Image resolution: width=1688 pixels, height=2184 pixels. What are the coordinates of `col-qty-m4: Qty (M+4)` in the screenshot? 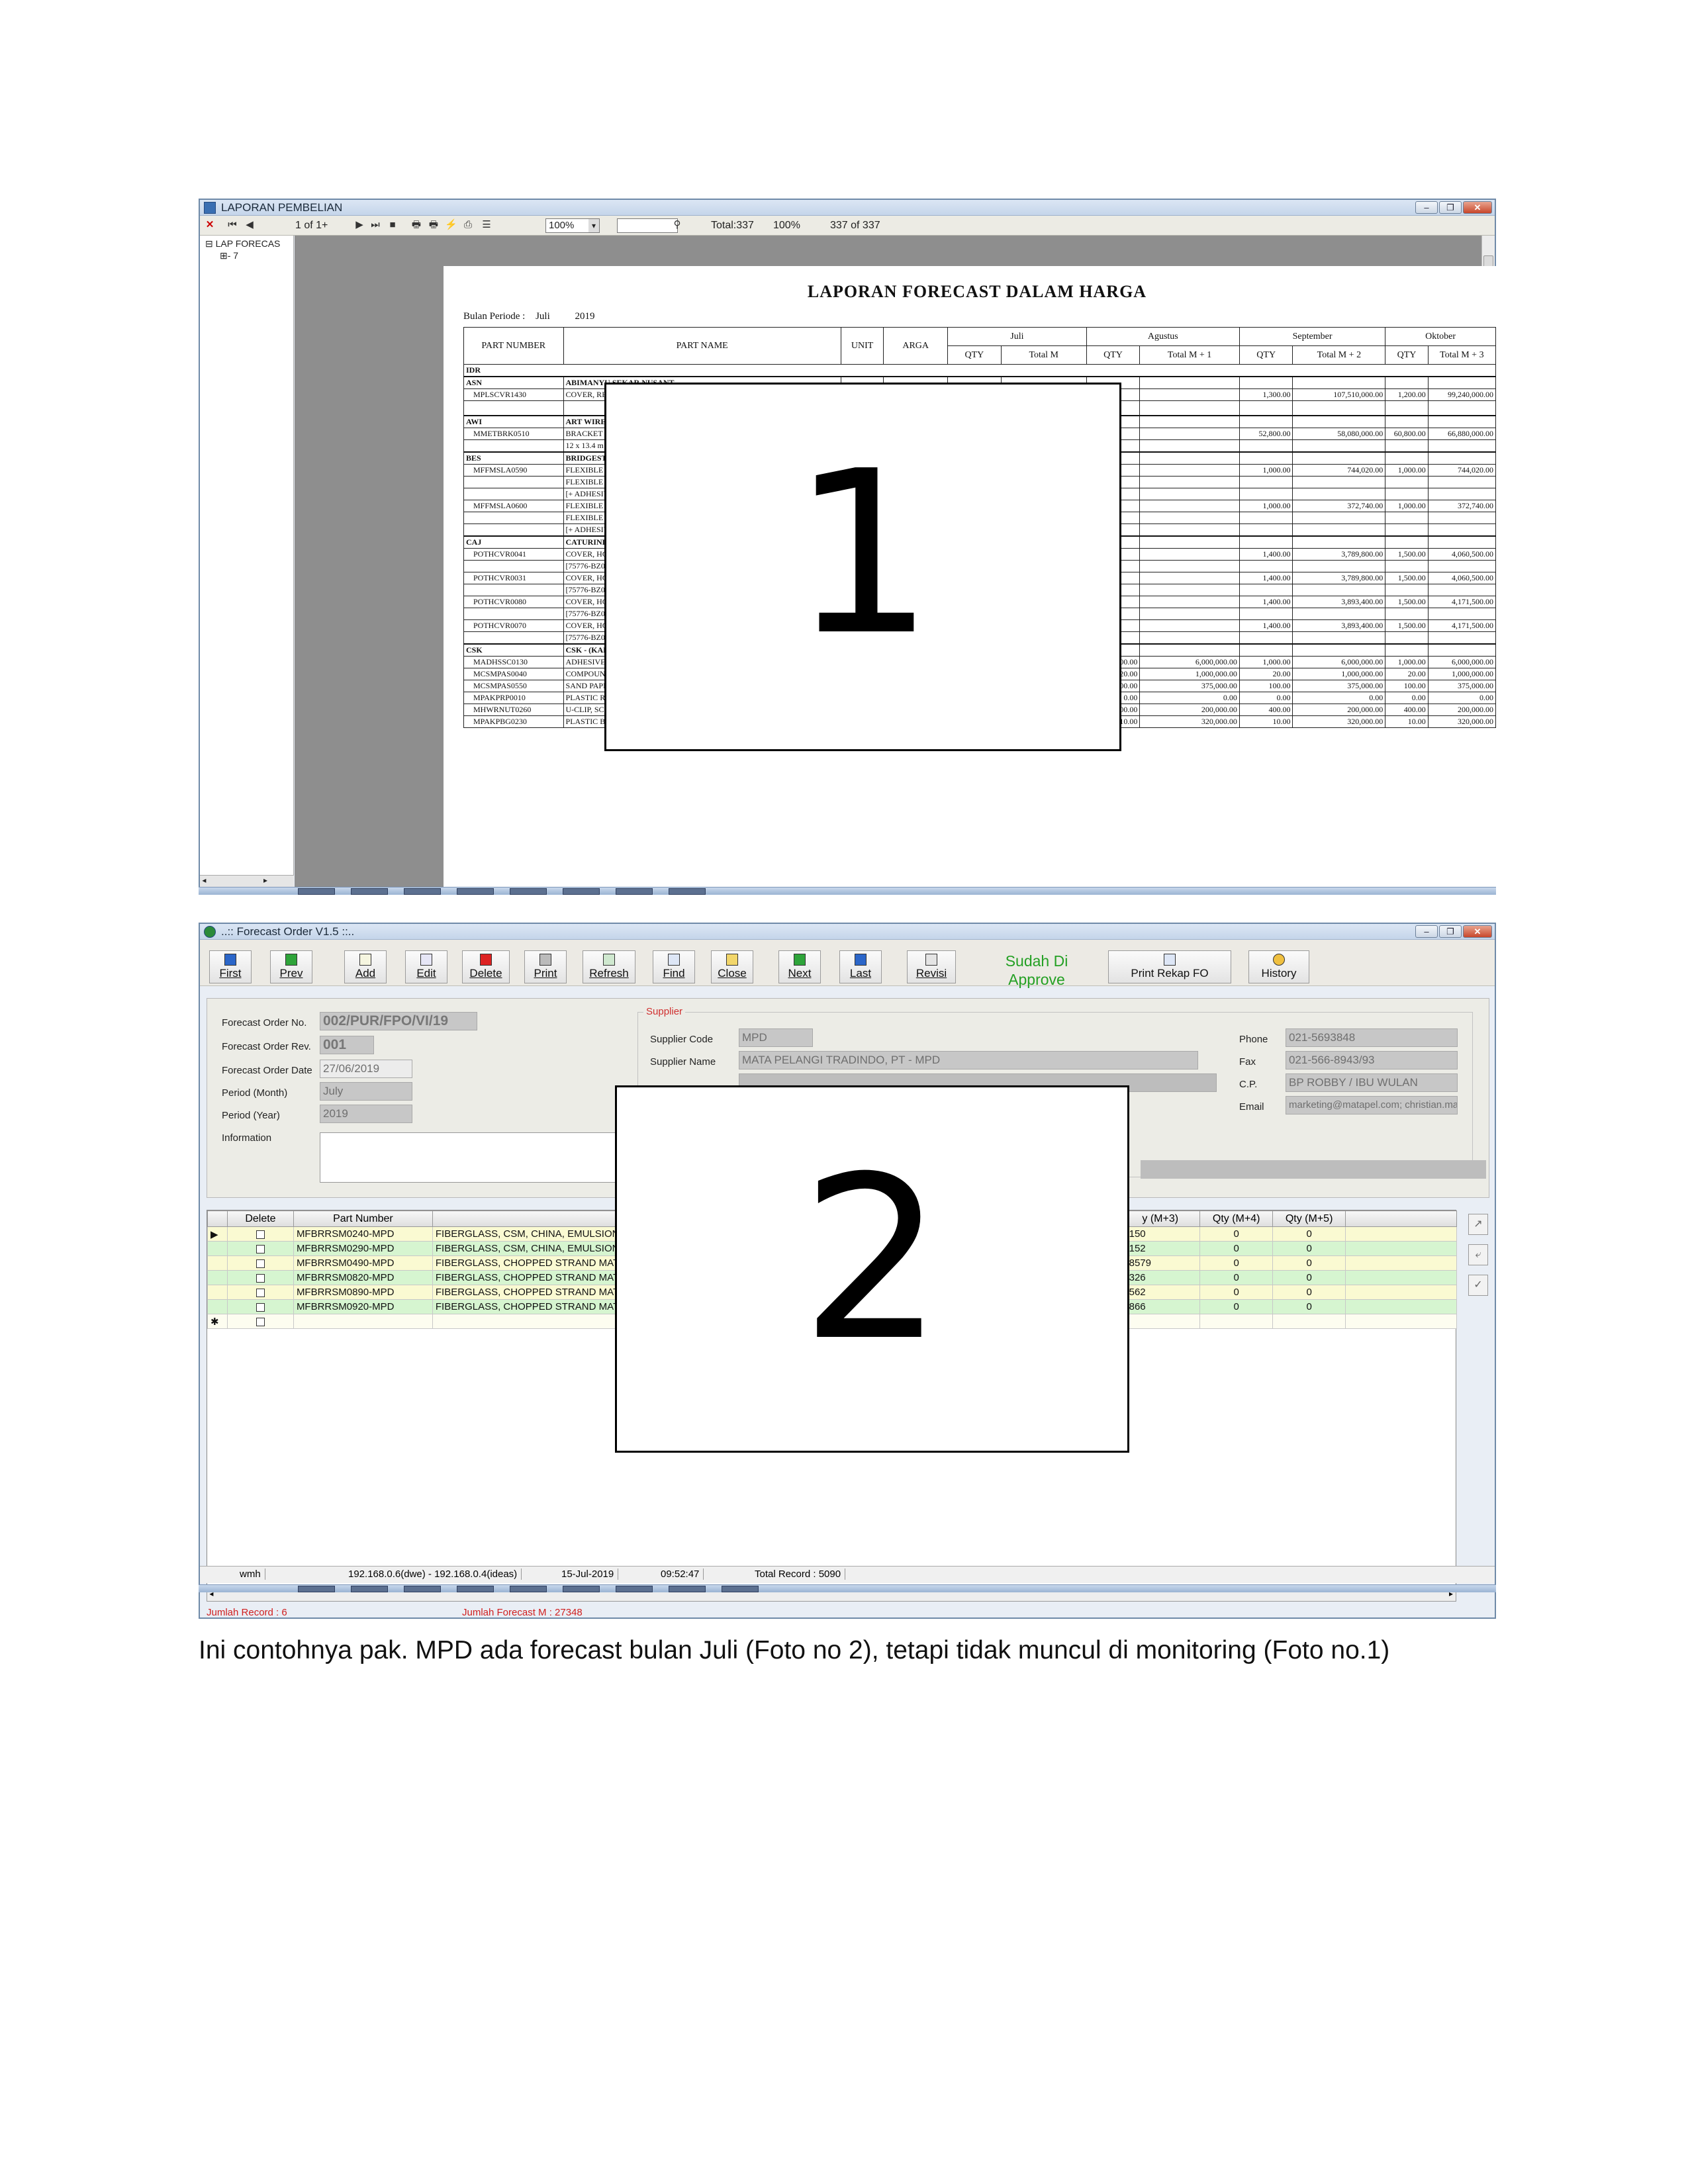 It's located at (1236, 1218).